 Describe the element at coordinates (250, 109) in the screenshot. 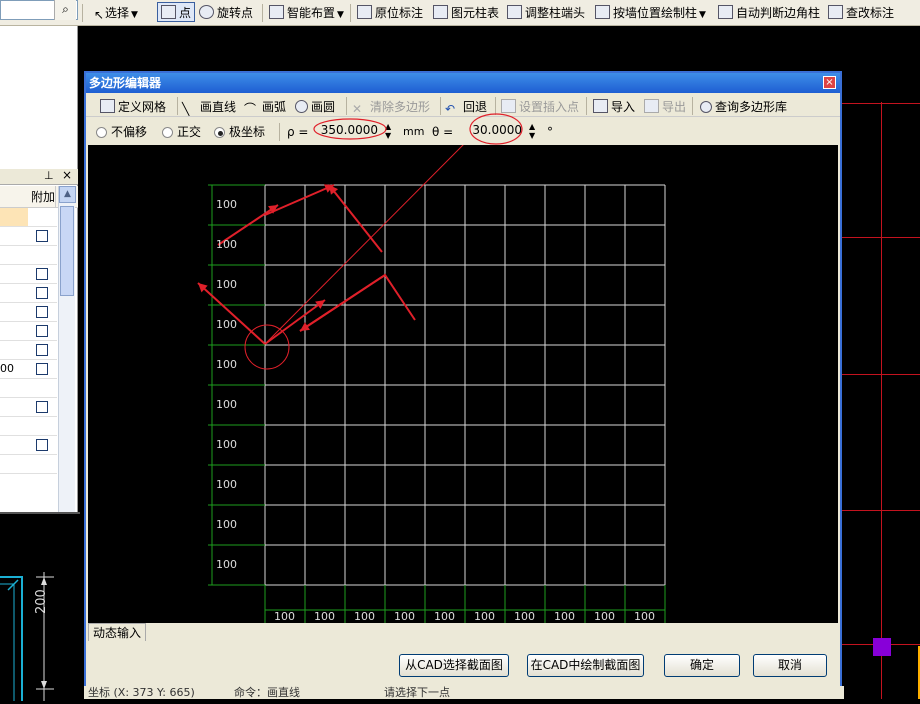

I see `arc-icon: ⌒` at that location.